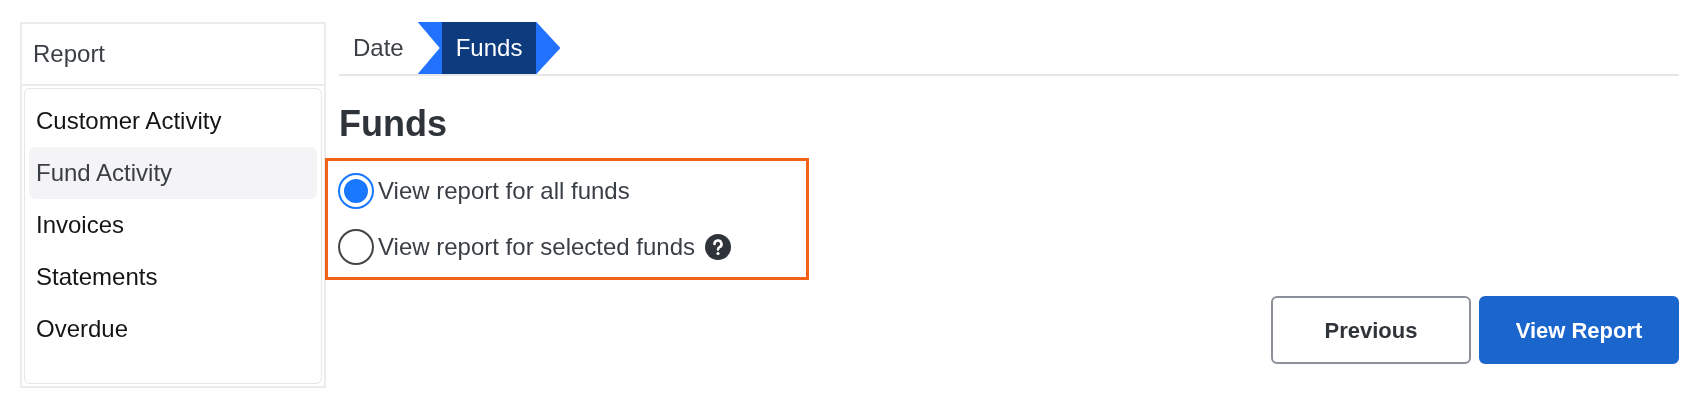 The height and width of the screenshot is (407, 1697). Describe the element at coordinates (173, 329) in the screenshot. I see `report-list-item: Overdue` at that location.